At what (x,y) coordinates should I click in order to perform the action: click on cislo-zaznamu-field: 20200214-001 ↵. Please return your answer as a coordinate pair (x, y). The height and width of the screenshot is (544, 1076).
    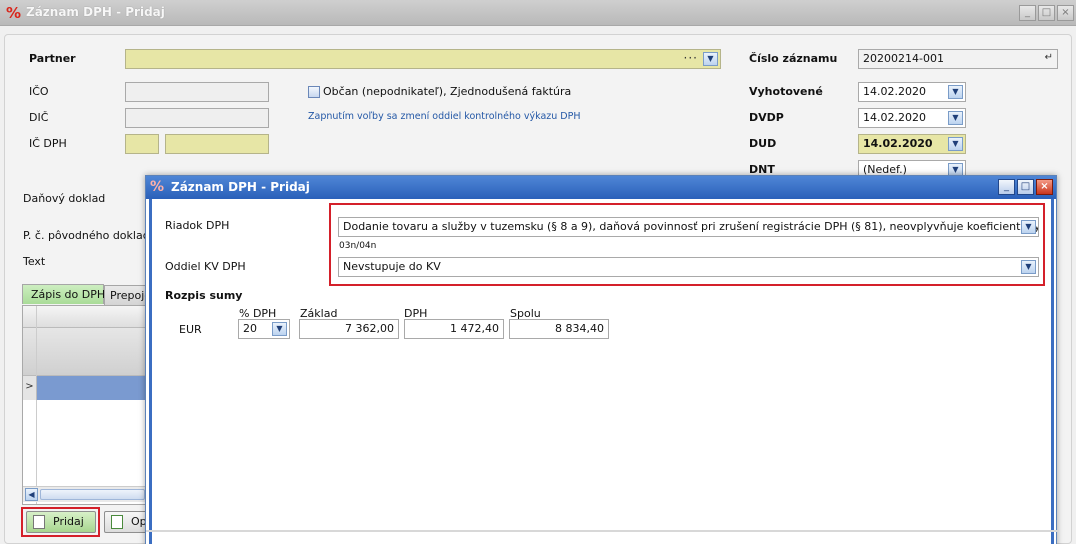
    Looking at the image, I should click on (958, 59).